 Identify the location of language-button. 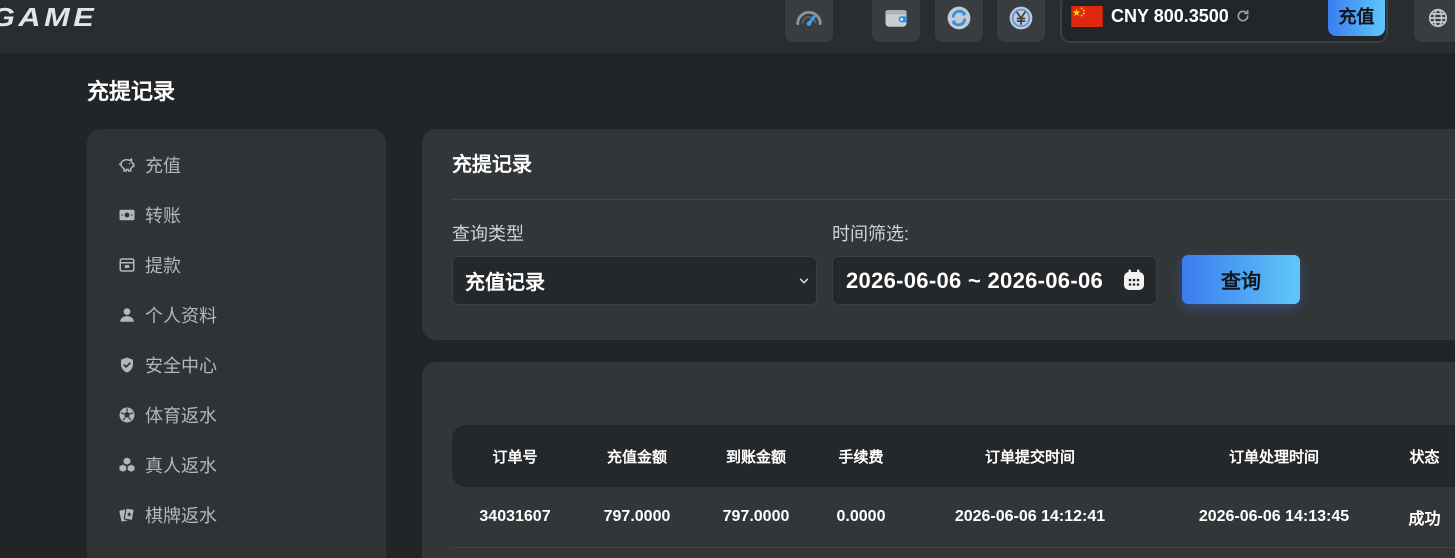
(1434, 21).